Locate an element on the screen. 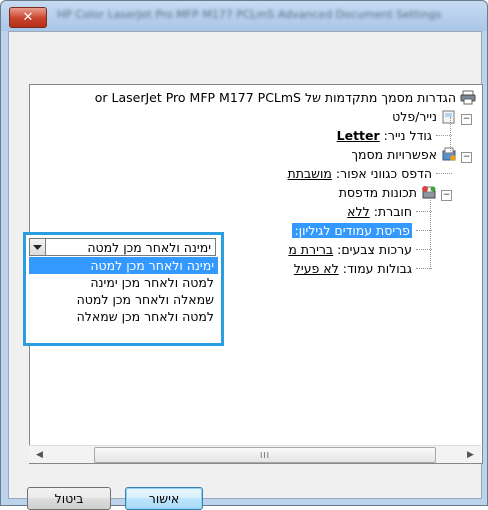 Image resolution: width=488 pixels, height=510 pixels. grayscale-value: מושבתת is located at coordinates (310, 173).